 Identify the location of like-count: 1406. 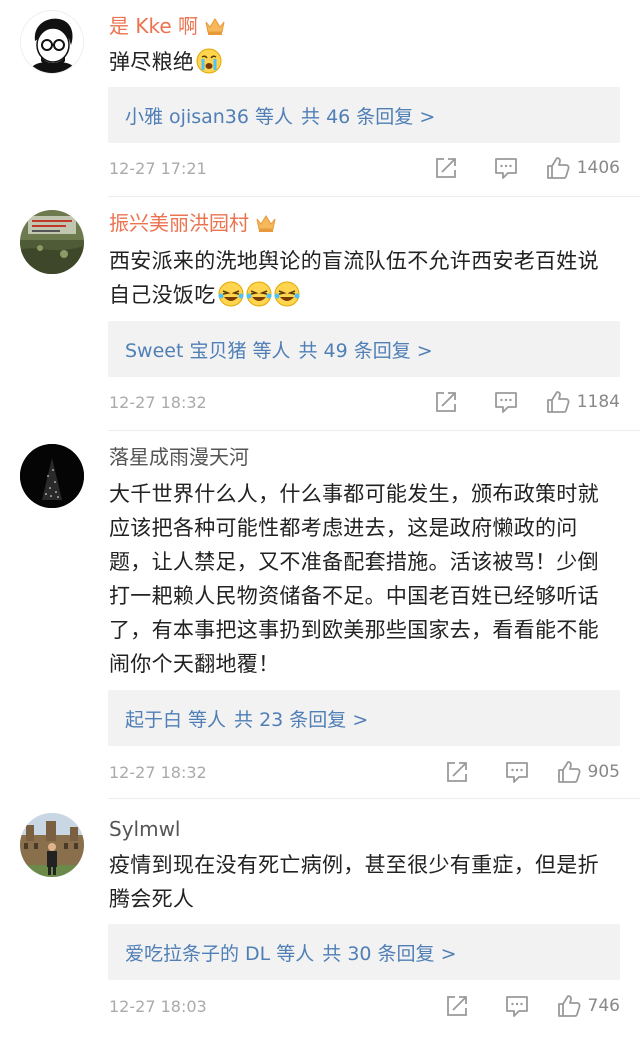
(598, 168).